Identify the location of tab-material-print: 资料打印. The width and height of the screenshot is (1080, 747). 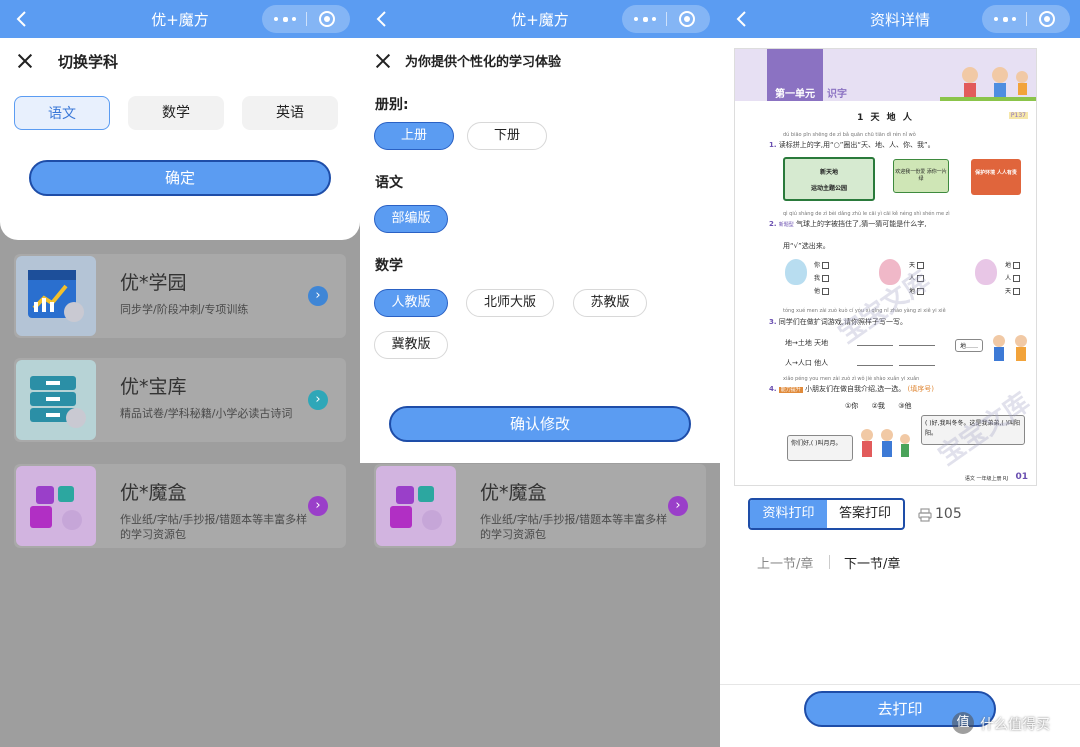
(788, 514).